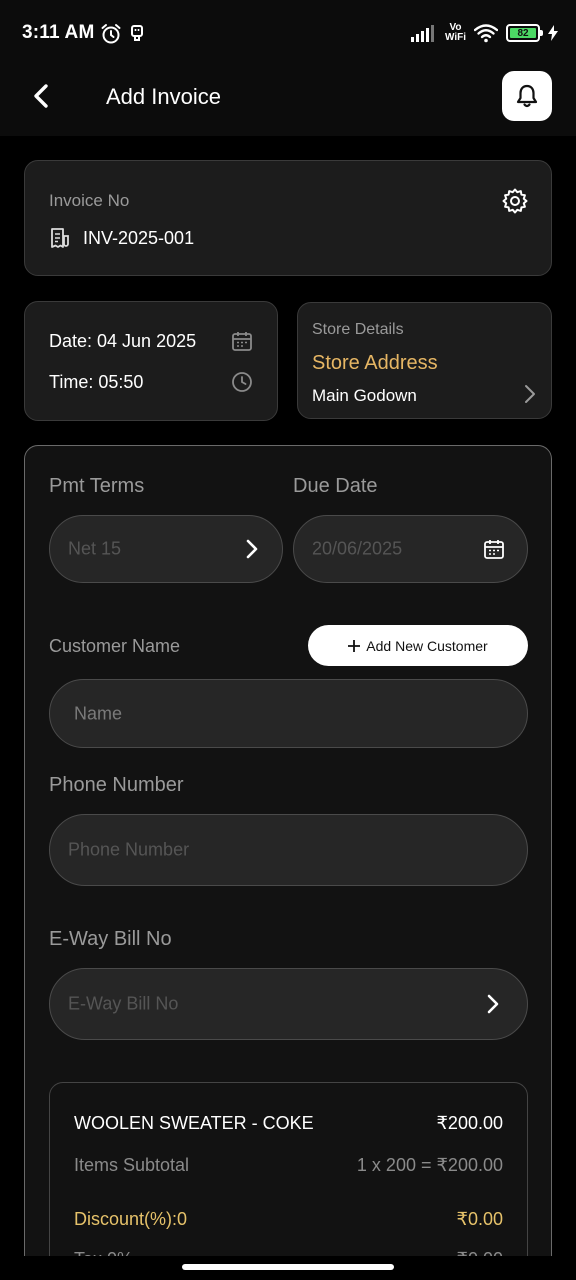 This screenshot has height=1280, width=576. Describe the element at coordinates (357, 548) in the screenshot. I see `due-date-value: 20/06/2025` at that location.